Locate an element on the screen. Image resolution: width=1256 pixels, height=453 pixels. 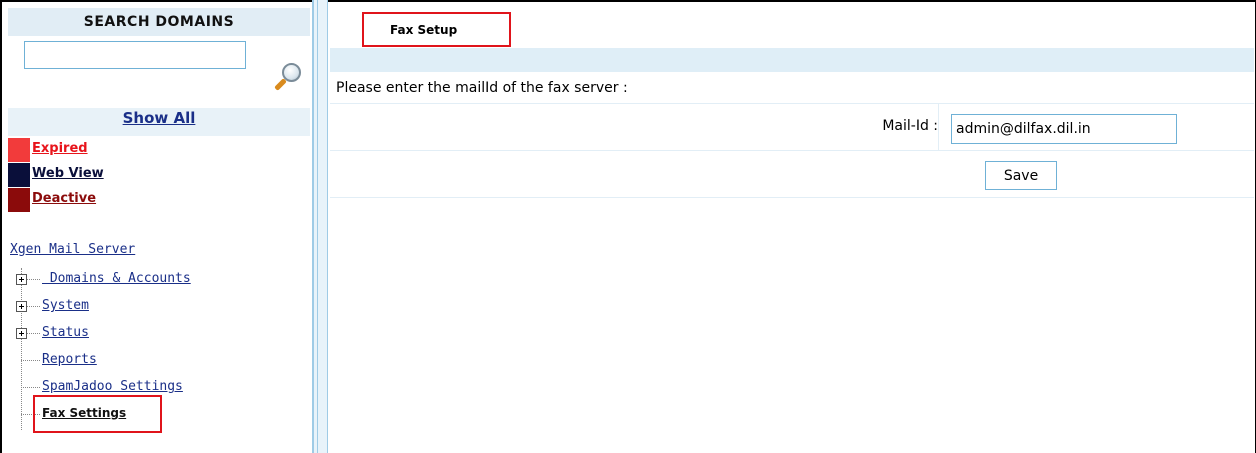
expired-color-swatch is located at coordinates (19, 150).